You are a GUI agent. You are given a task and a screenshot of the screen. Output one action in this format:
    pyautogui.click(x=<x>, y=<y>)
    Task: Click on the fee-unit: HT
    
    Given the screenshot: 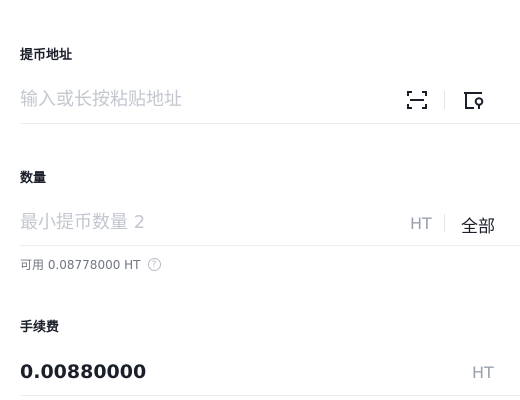 What is the action you would take?
    pyautogui.click(x=483, y=372)
    